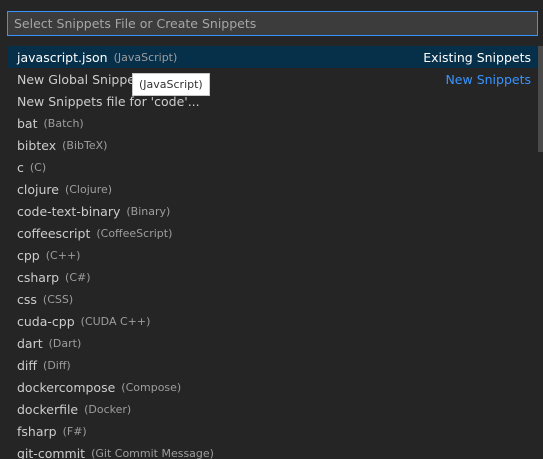 The height and width of the screenshot is (459, 543). I want to click on list-item-description: (C++), so click(63, 255).